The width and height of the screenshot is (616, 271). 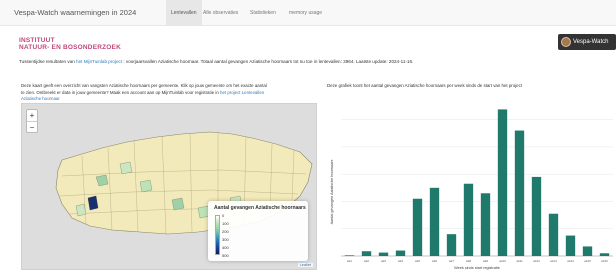 What do you see at coordinates (332, 192) in the screenshot?
I see `chart-y-axis-label: Aantal gevangen Aziatische hoornaars` at bounding box center [332, 192].